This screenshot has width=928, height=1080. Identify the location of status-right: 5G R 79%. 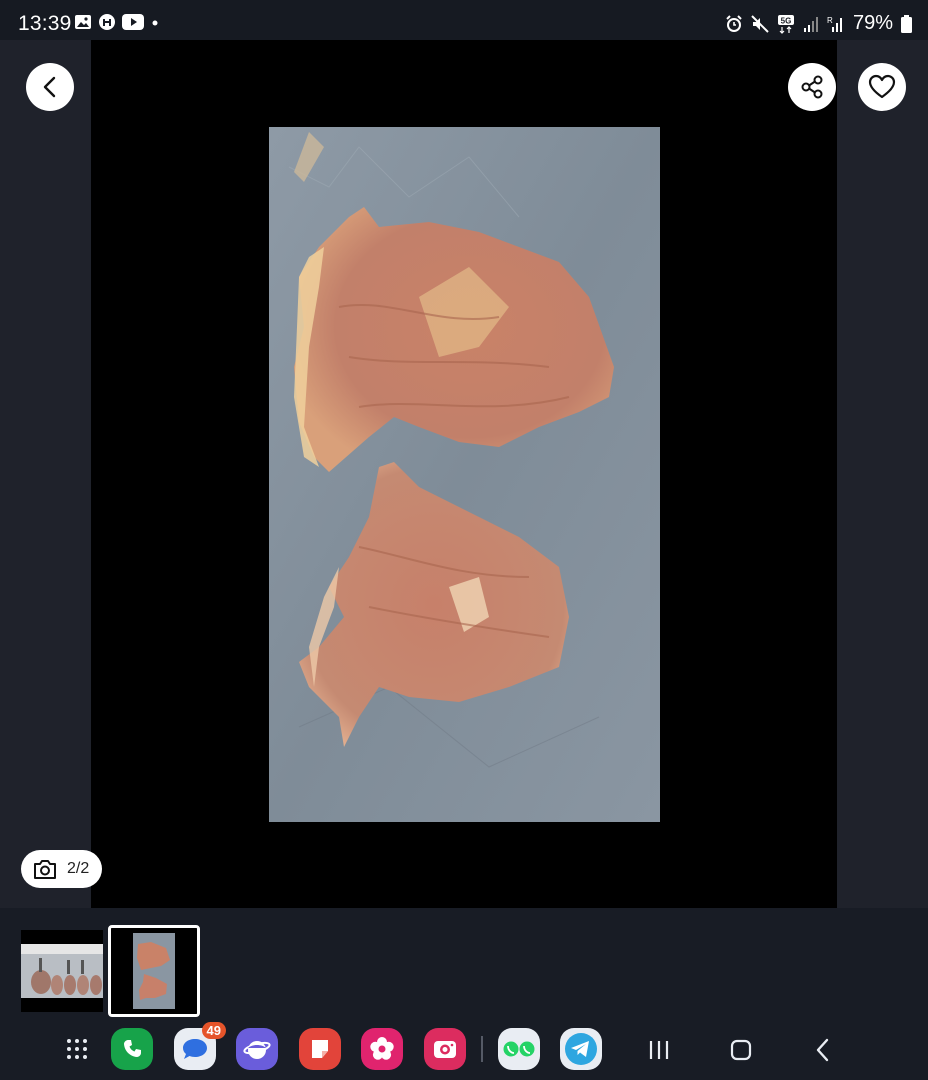
(818, 23).